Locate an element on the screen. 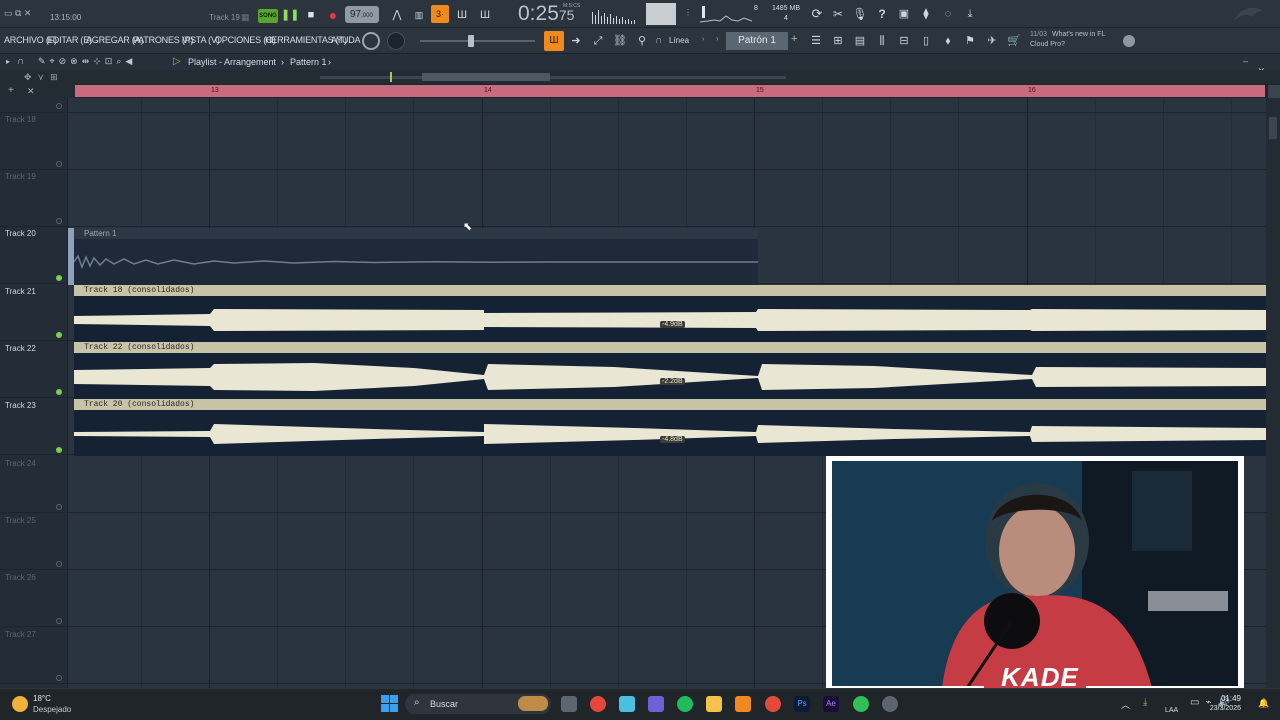  weather-desc: Despejado is located at coordinates (52, 709).